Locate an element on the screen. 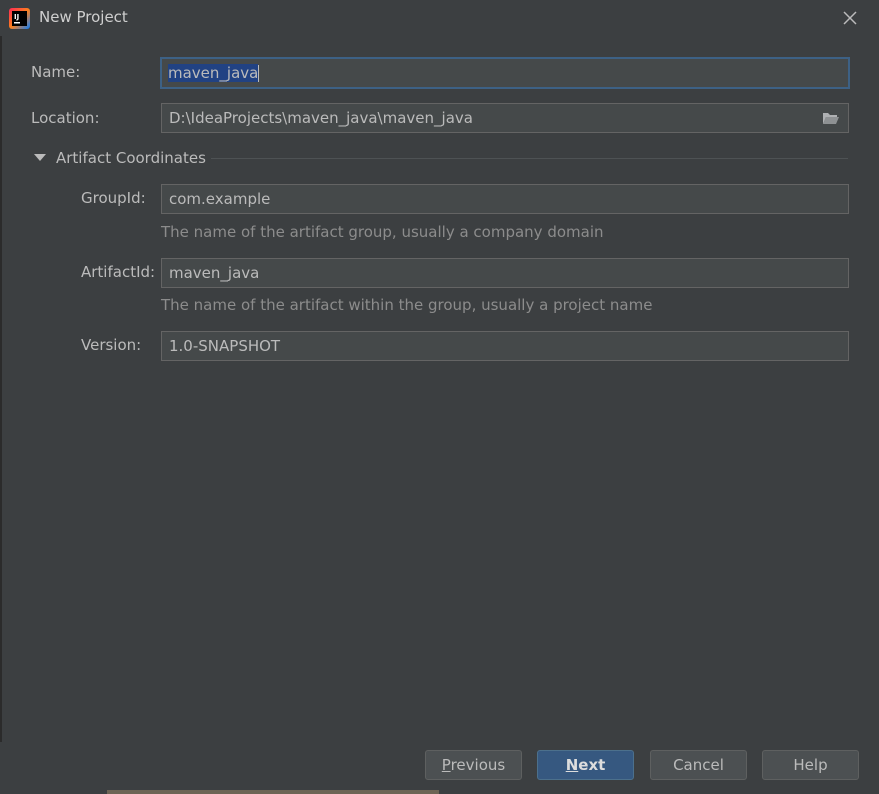  previous-label: revious is located at coordinates (478, 765).